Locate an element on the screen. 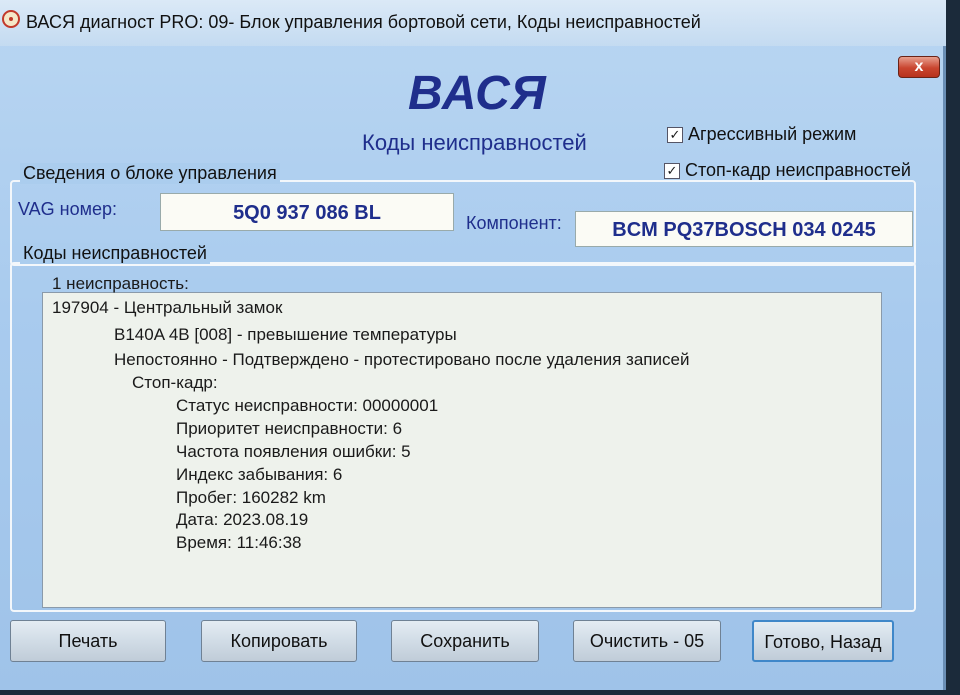 This screenshot has width=960, height=695. done-back-button: Готово, Назад is located at coordinates (823, 641).